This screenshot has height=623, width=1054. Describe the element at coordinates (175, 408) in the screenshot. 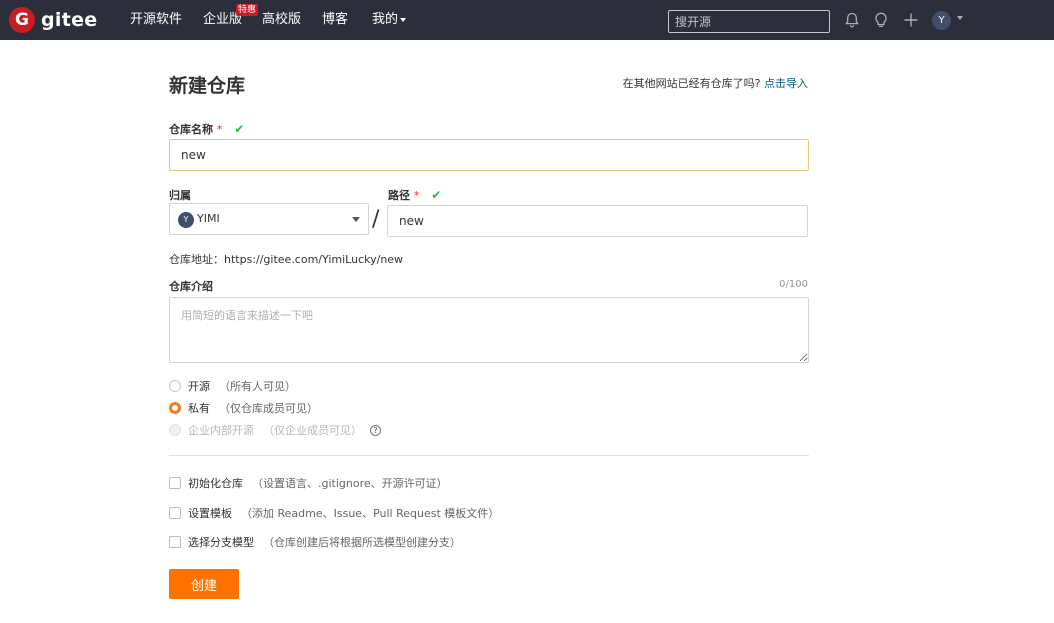

I see `radio-private` at that location.